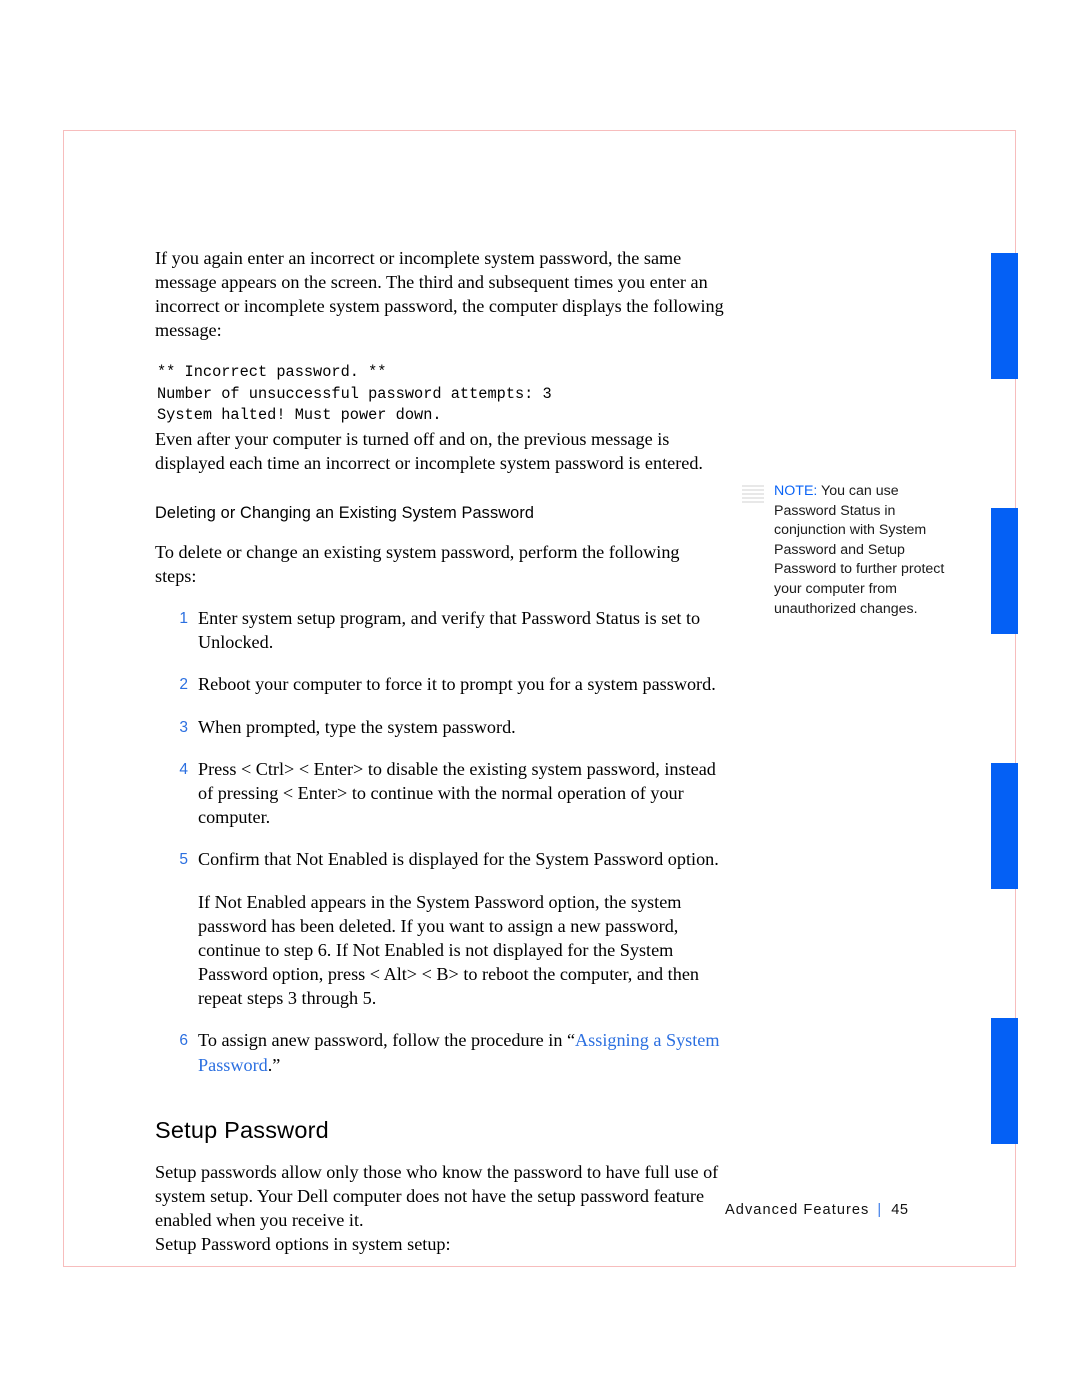  I want to click on note-lines-icon, so click(753, 494).